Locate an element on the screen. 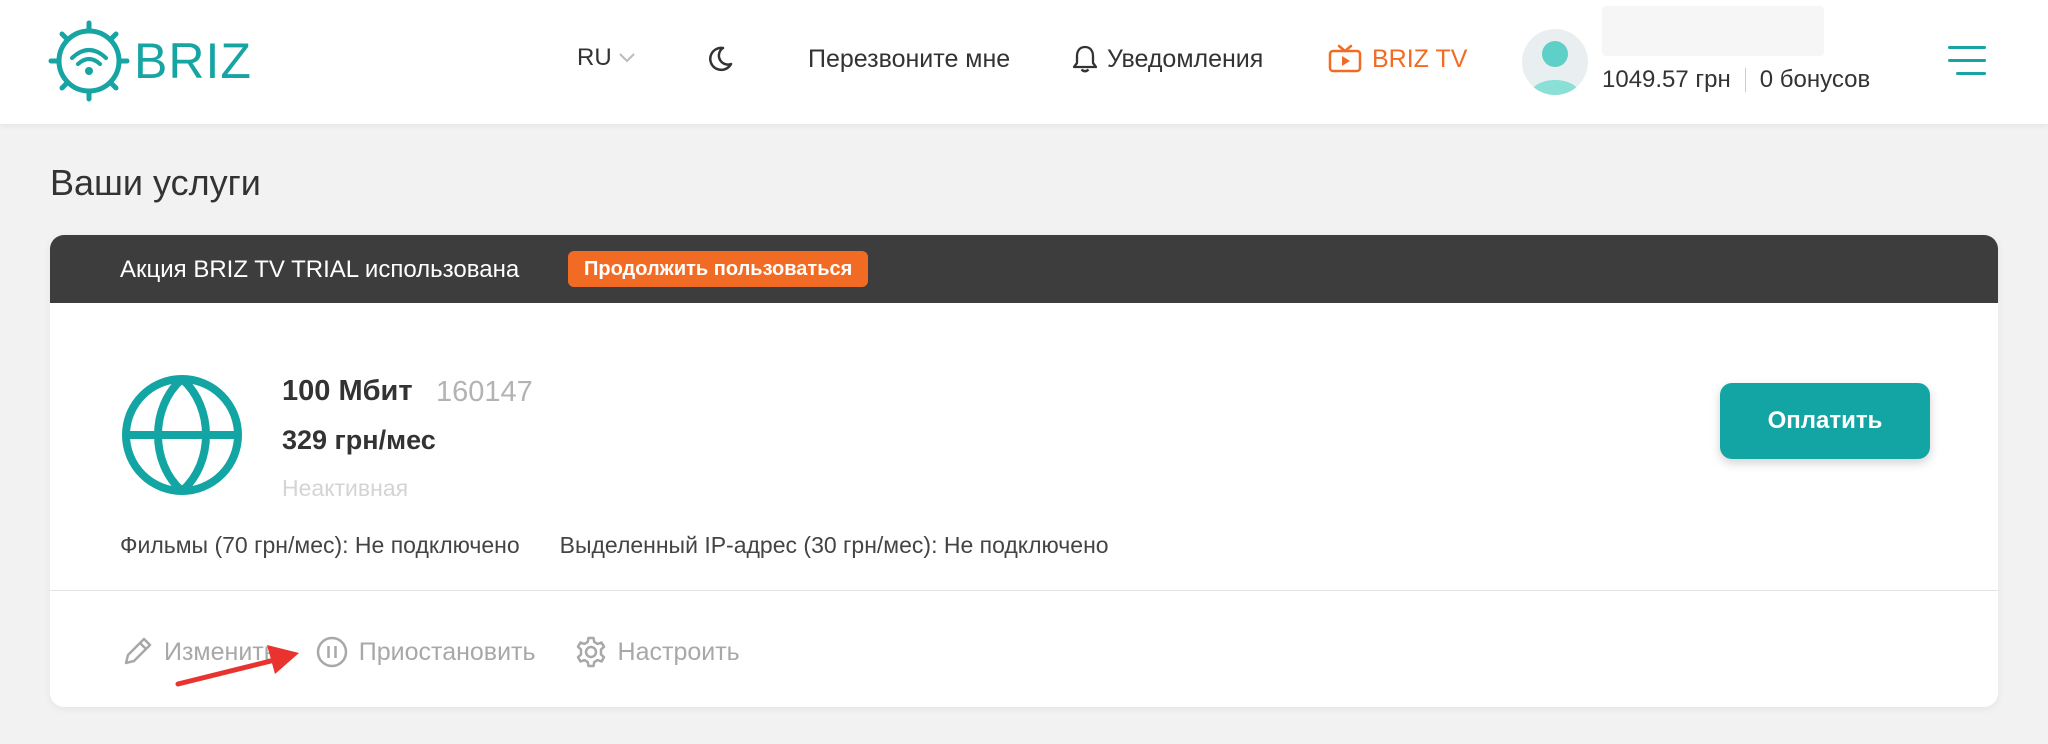 This screenshot has height=744, width=2048. configure-label: Настроить is located at coordinates (678, 651).